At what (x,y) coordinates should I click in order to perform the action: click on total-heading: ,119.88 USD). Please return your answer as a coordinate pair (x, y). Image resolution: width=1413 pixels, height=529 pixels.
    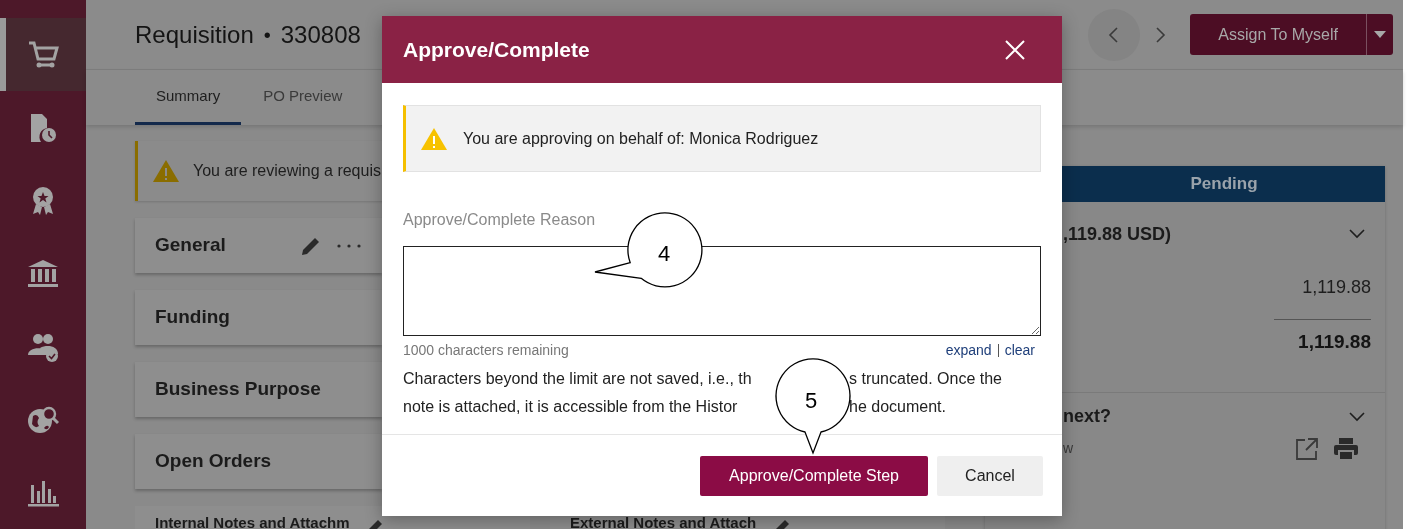
    Looking at the image, I should click on (1117, 234).